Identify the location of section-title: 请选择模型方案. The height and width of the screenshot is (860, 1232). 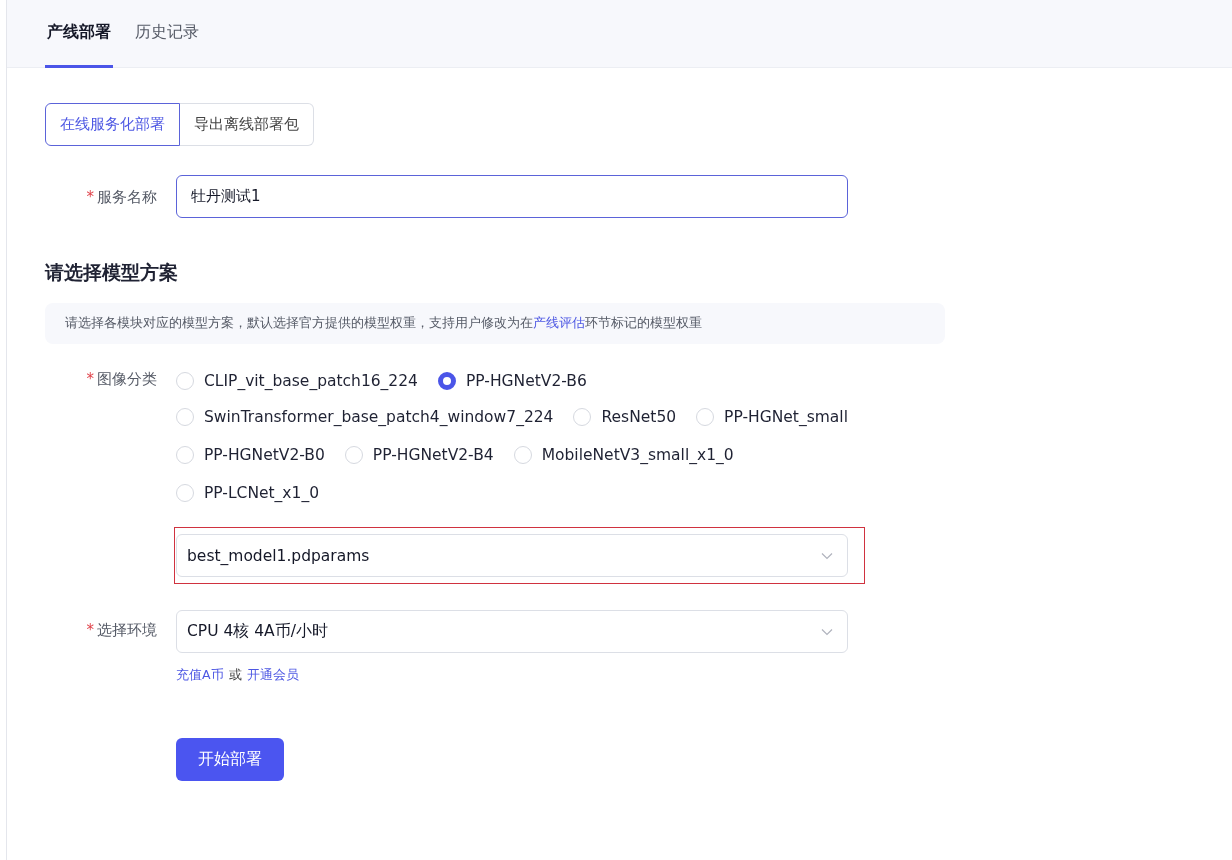
(112, 272).